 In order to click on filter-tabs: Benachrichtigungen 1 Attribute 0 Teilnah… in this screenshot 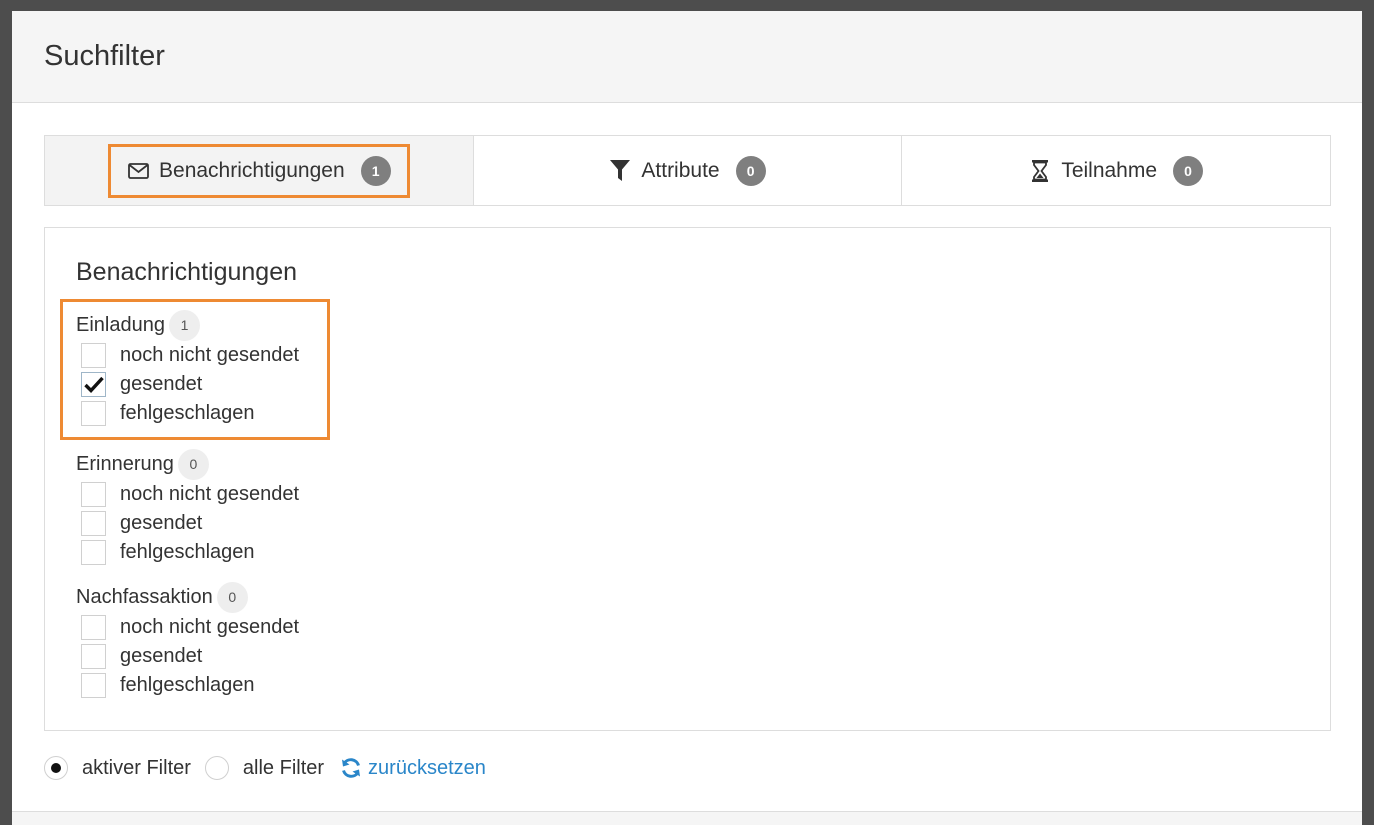, I will do `click(687, 170)`.